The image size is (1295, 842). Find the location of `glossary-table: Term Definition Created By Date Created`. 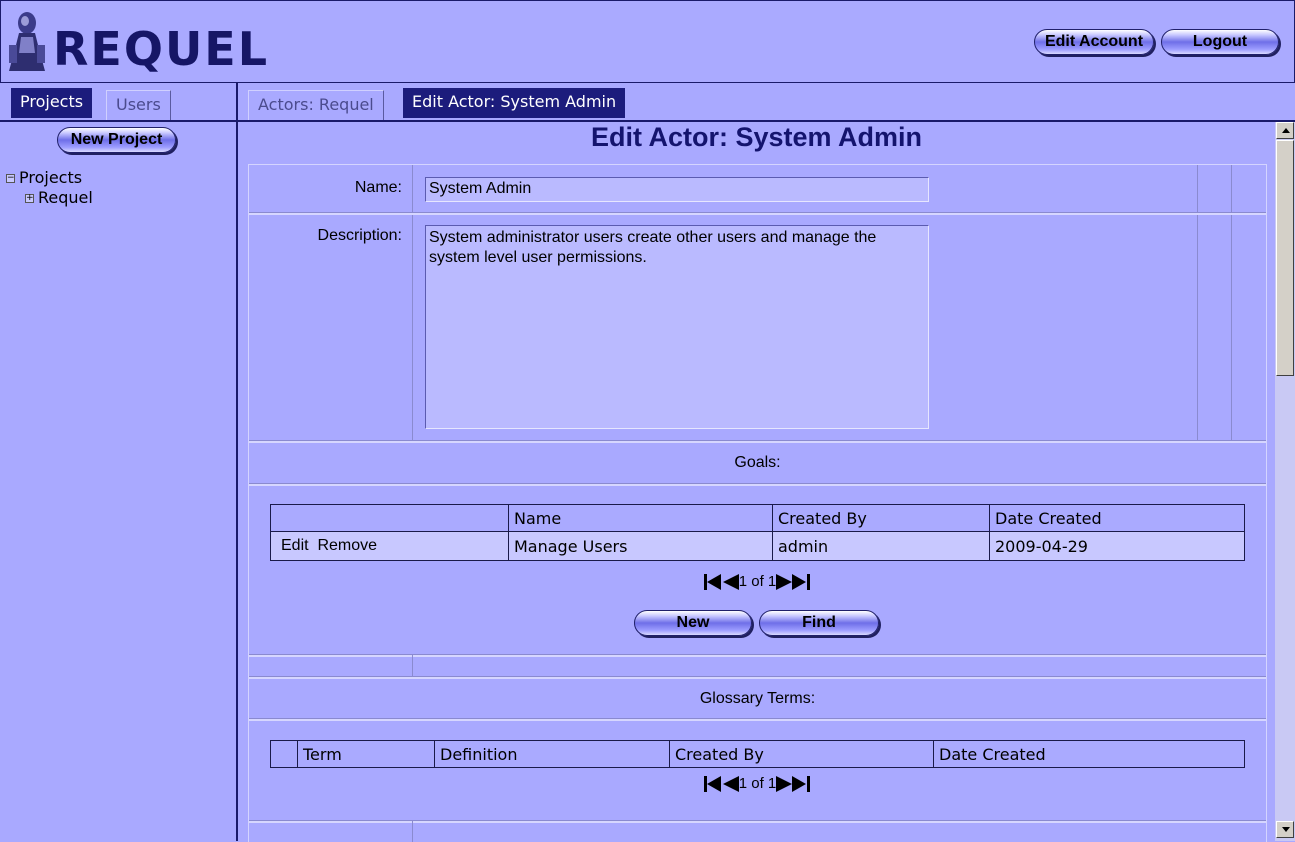

glossary-table: Term Definition Created By Date Created is located at coordinates (757, 754).